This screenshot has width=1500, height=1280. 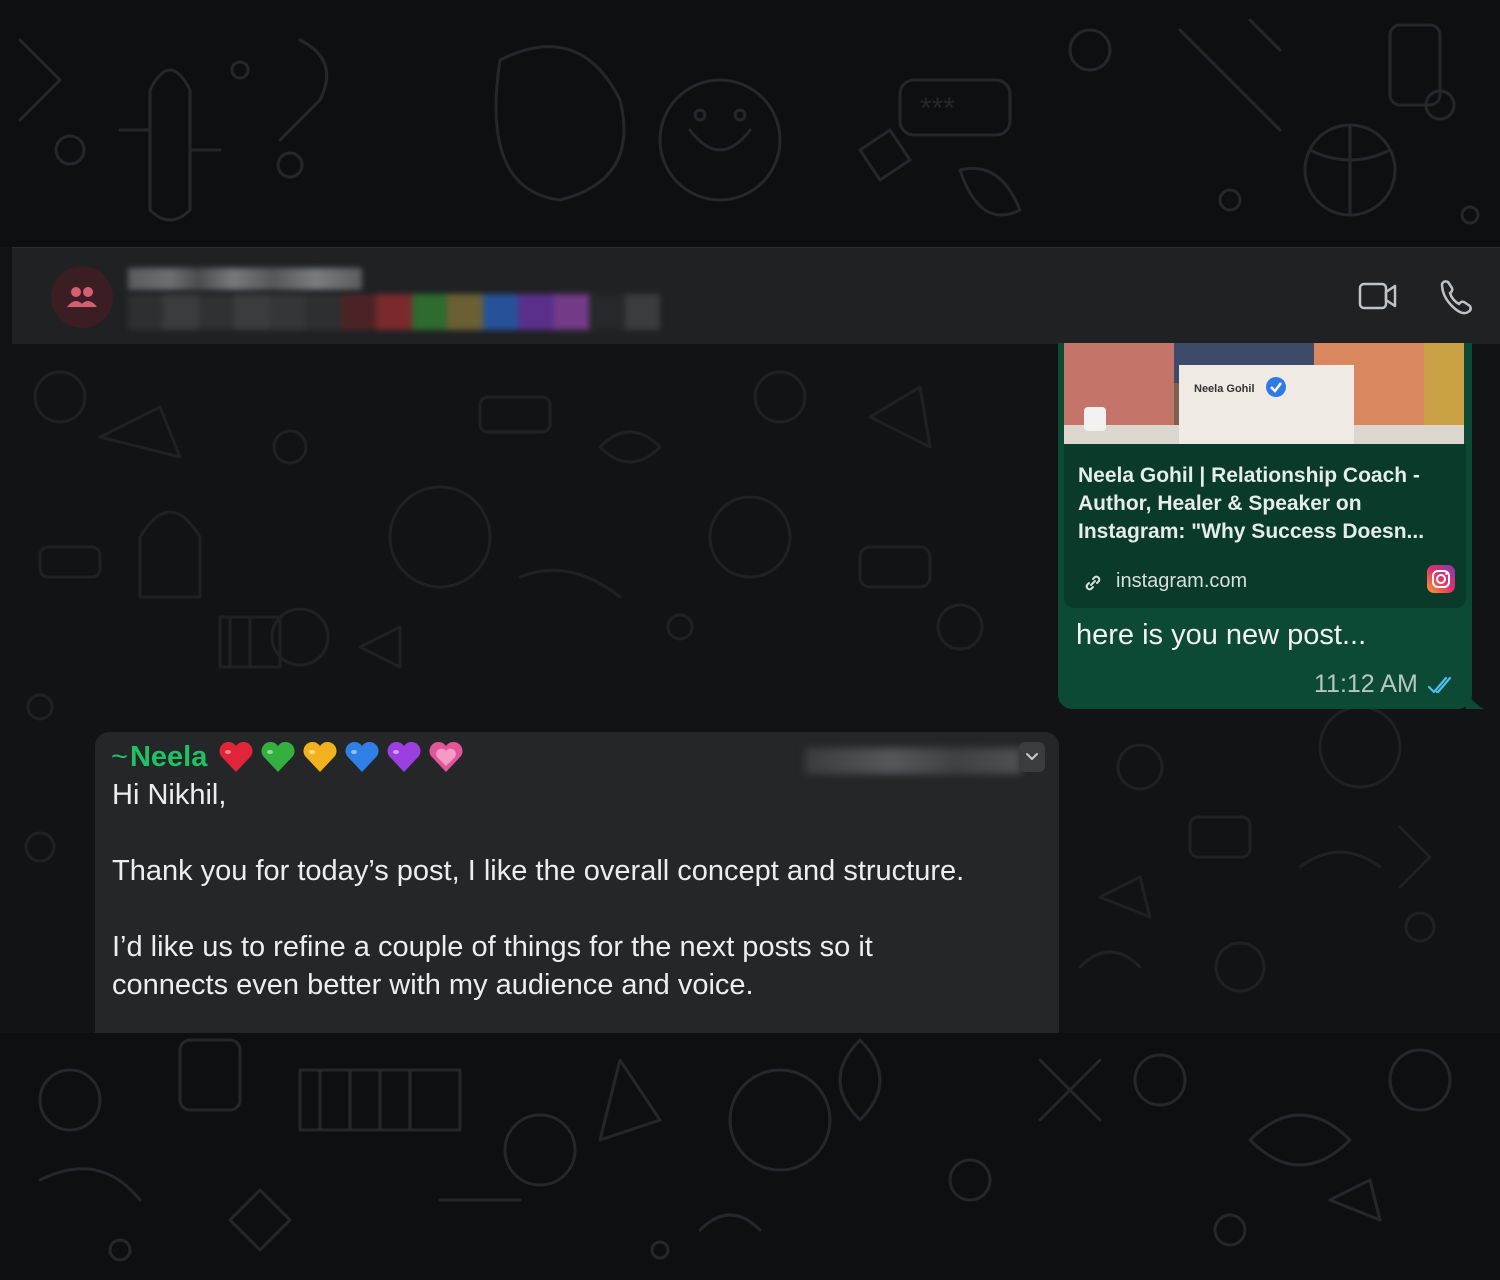 What do you see at coordinates (1182, 581) in the screenshot?
I see `link-preview-domain: instagram.com` at bounding box center [1182, 581].